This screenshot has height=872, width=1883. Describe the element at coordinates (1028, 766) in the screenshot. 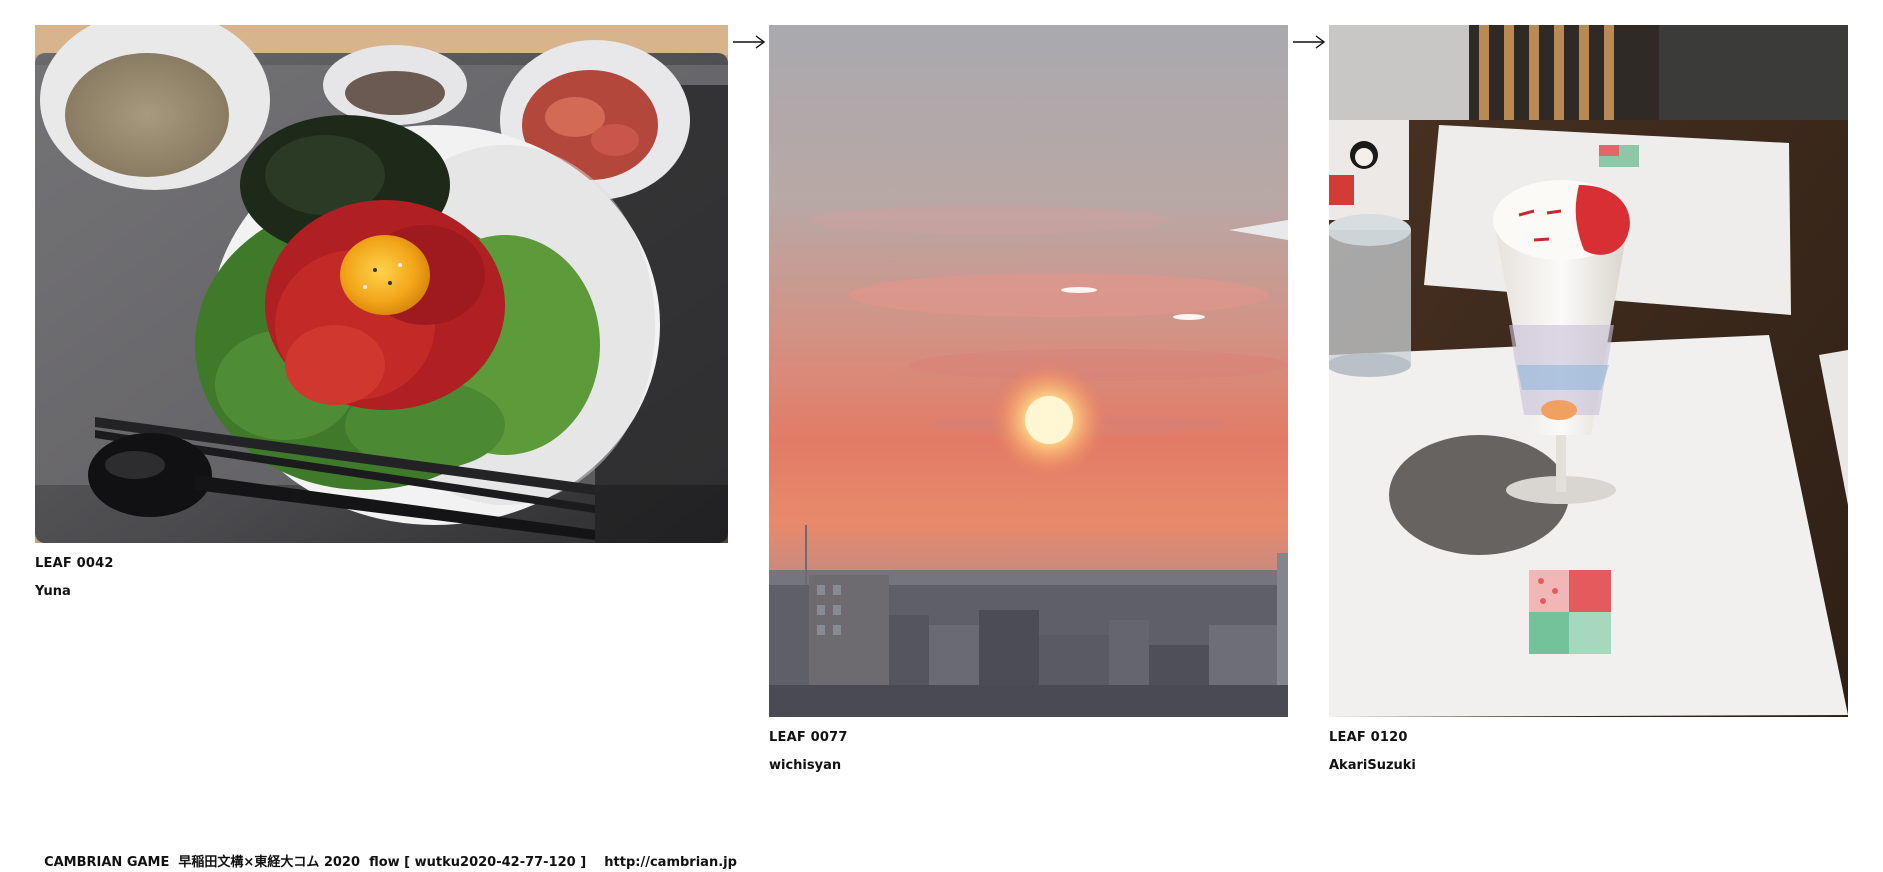

I see `leaf-author: wichisyan` at that location.